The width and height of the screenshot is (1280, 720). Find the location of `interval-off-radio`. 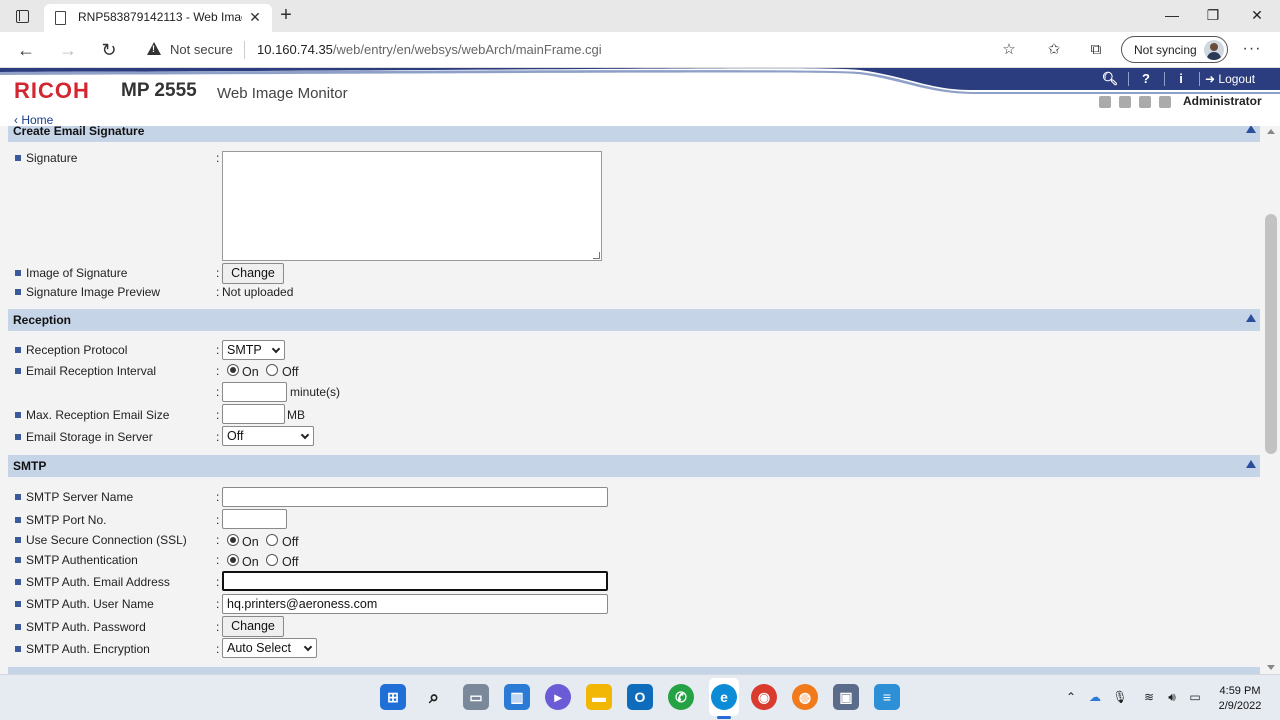

interval-off-radio is located at coordinates (272, 370).